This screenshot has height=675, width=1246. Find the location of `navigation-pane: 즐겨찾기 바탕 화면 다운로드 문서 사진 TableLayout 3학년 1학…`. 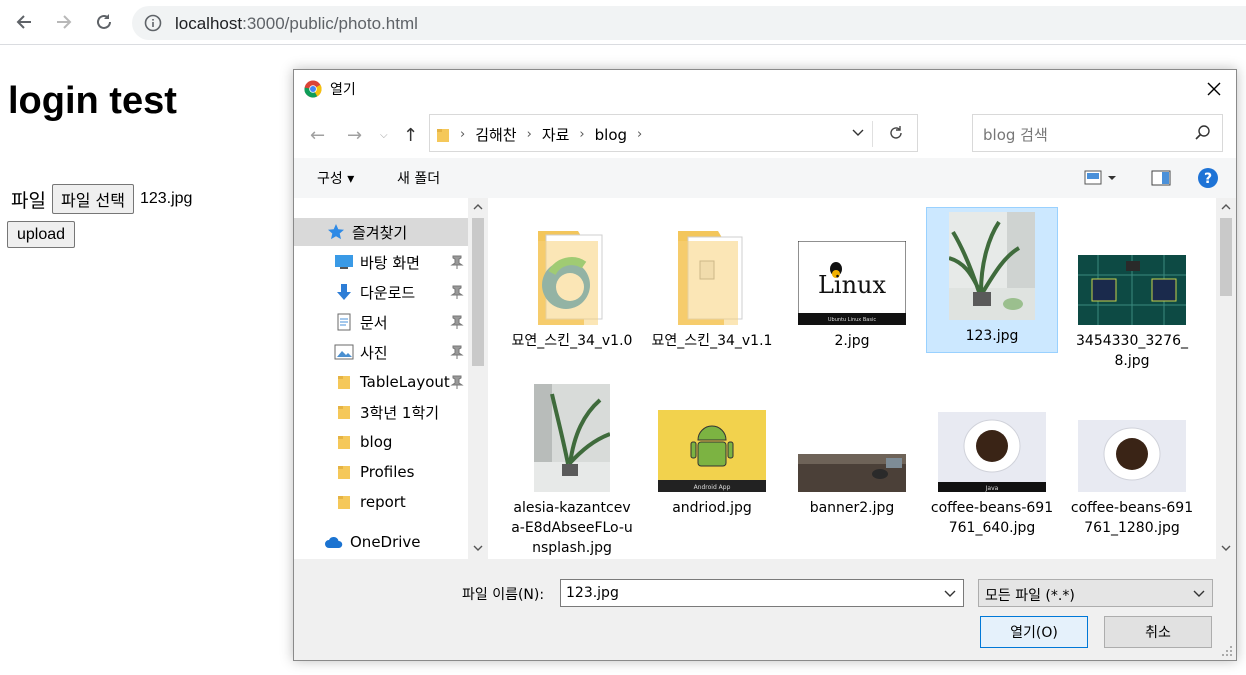

navigation-pane: 즐겨찾기 바탕 화면 다운로드 문서 사진 TableLayout 3학년 1학… is located at coordinates (381, 378).